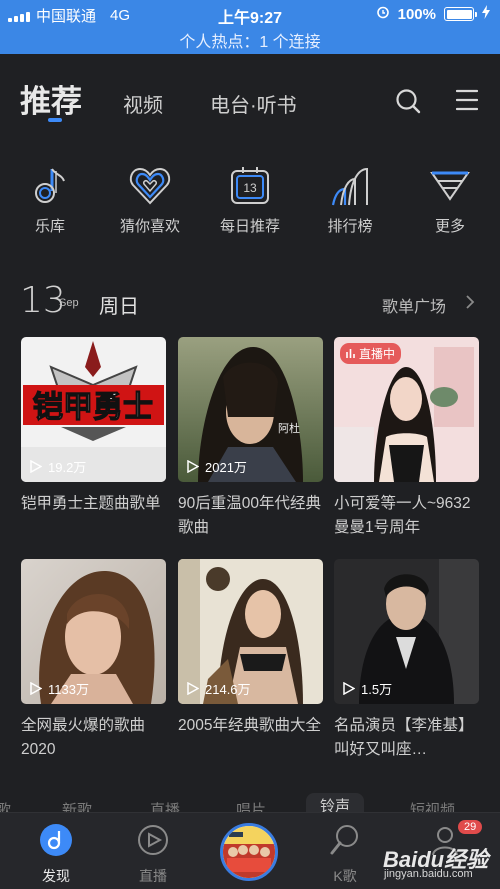  What do you see at coordinates (414, 305) in the screenshot?
I see `playlist-plaza-link: 歌单广场` at bounding box center [414, 305].